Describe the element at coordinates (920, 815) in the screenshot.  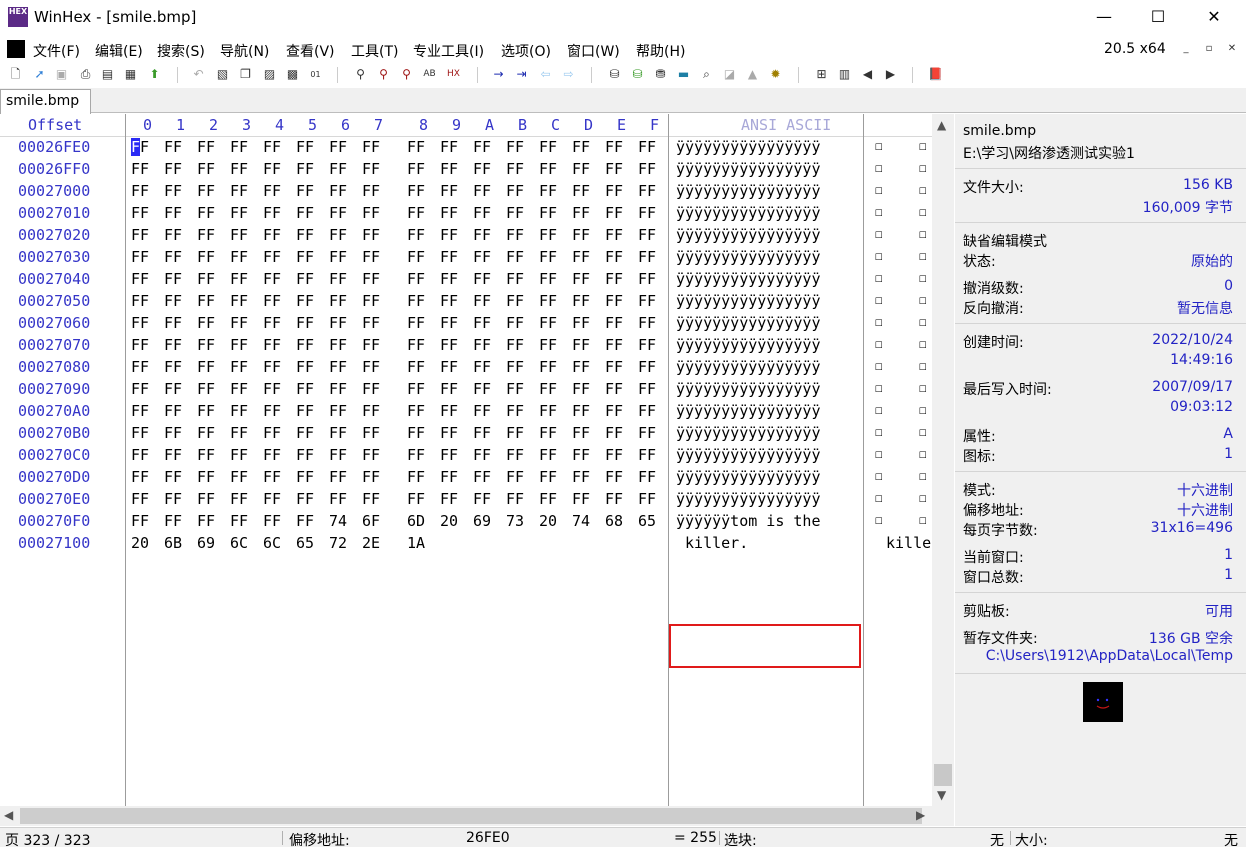
I see `scroll-right-icon: ▶` at that location.